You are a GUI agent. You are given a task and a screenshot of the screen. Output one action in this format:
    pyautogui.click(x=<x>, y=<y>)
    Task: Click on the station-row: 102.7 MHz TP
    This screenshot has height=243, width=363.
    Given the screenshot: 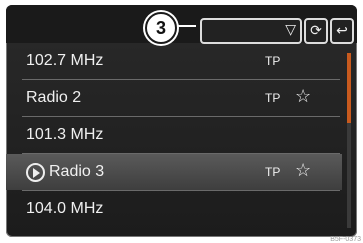 What is the action you would take?
    pyautogui.click(x=174, y=61)
    